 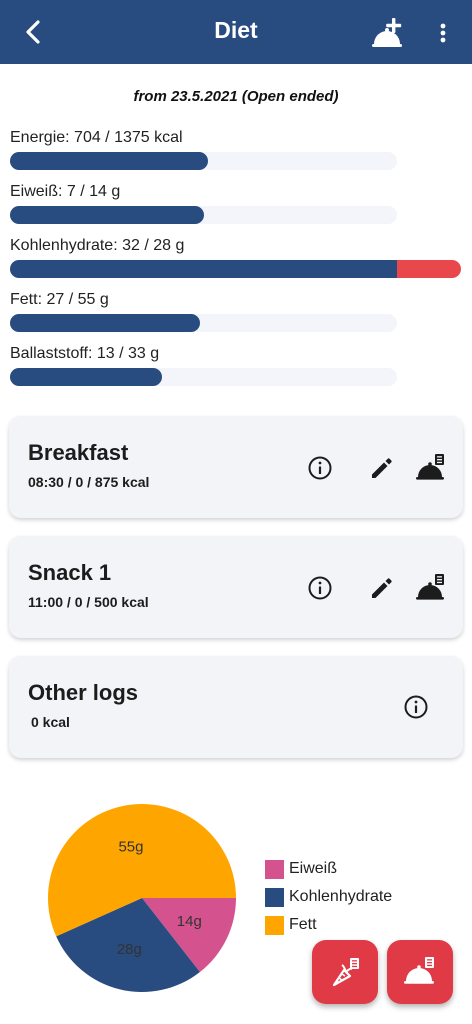 I want to click on meal-name: Snack 1, so click(x=70, y=572).